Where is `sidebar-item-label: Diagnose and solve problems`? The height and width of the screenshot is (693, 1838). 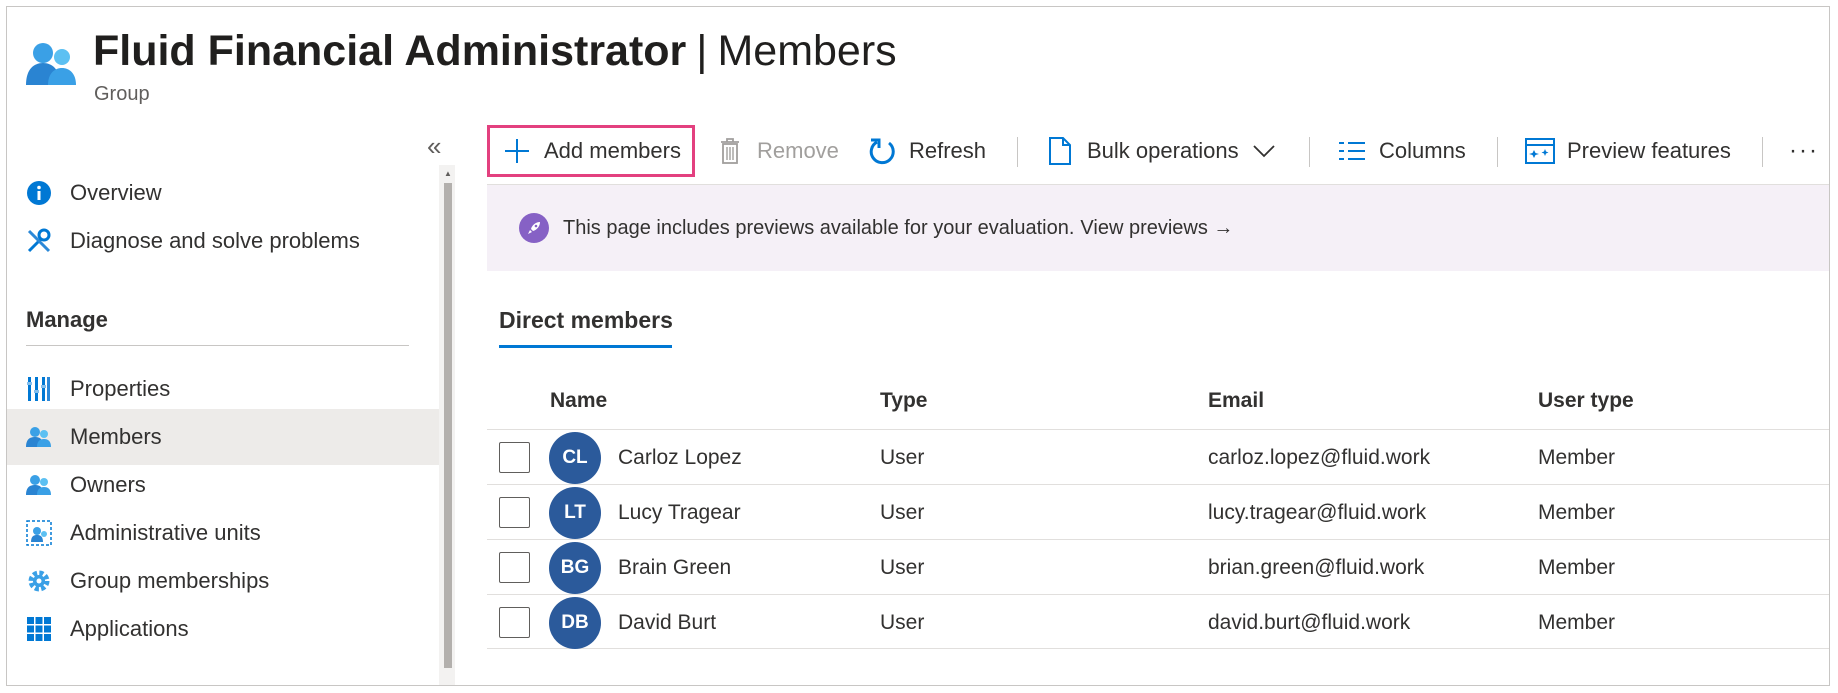
sidebar-item-label: Diagnose and solve problems is located at coordinates (215, 240).